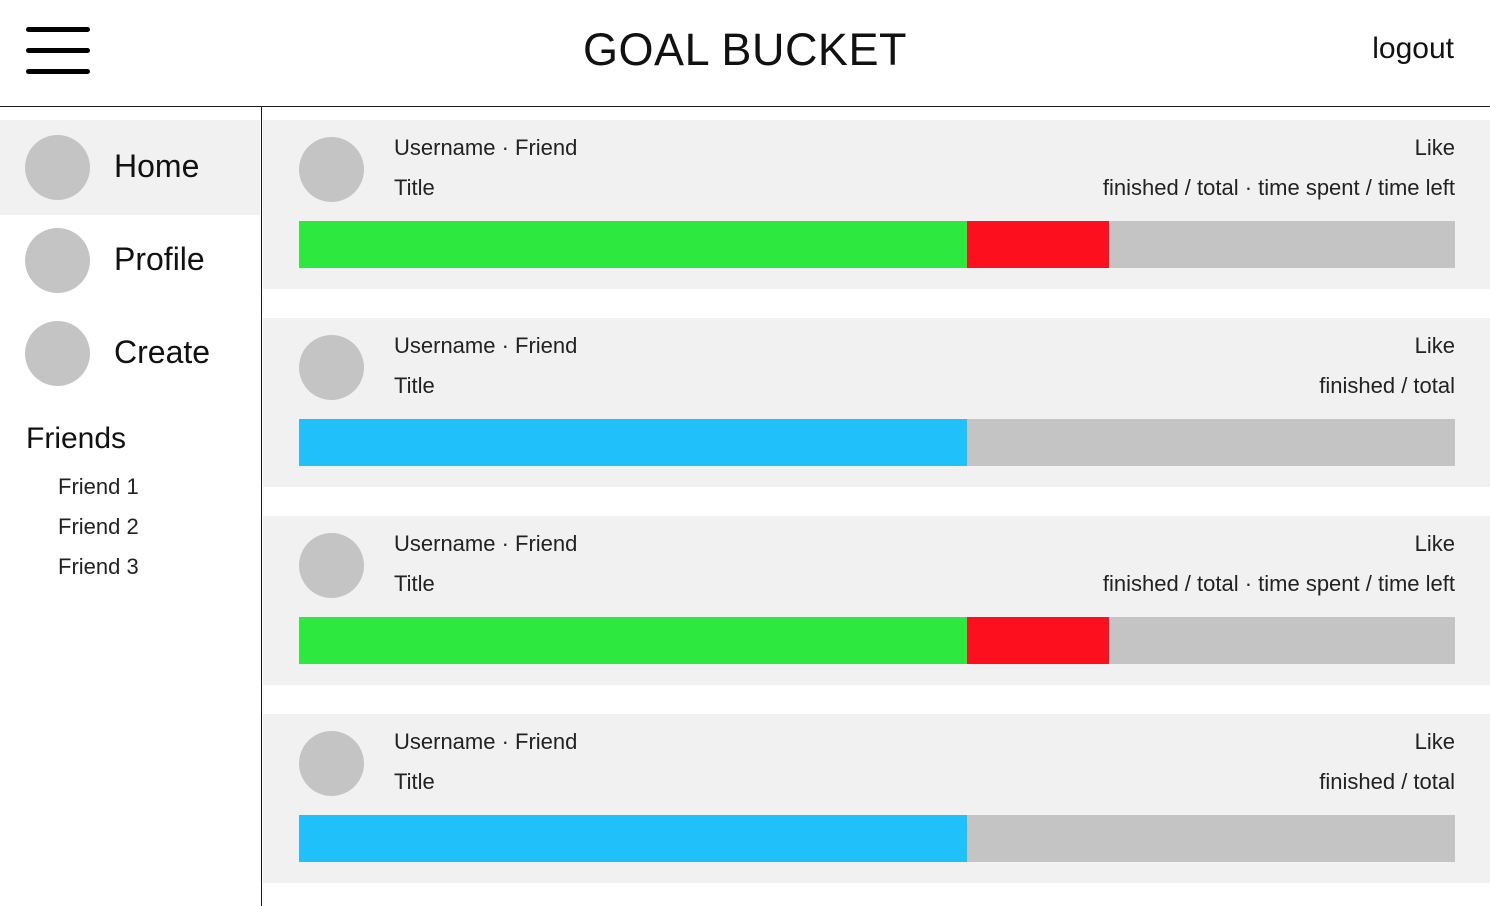  I want to click on home-icon, so click(57, 167).